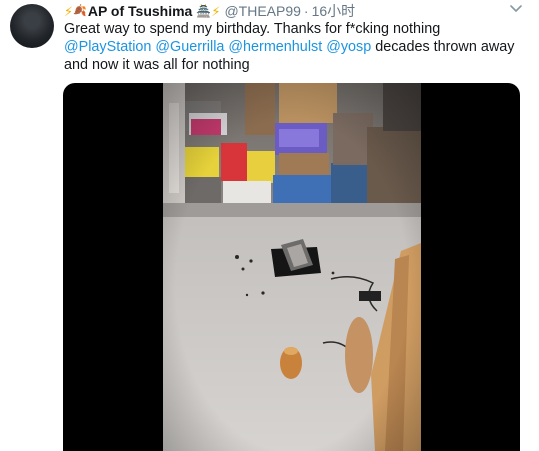 This screenshot has height=451, width=539. I want to click on chevron-down-icon, so click(516, 9).